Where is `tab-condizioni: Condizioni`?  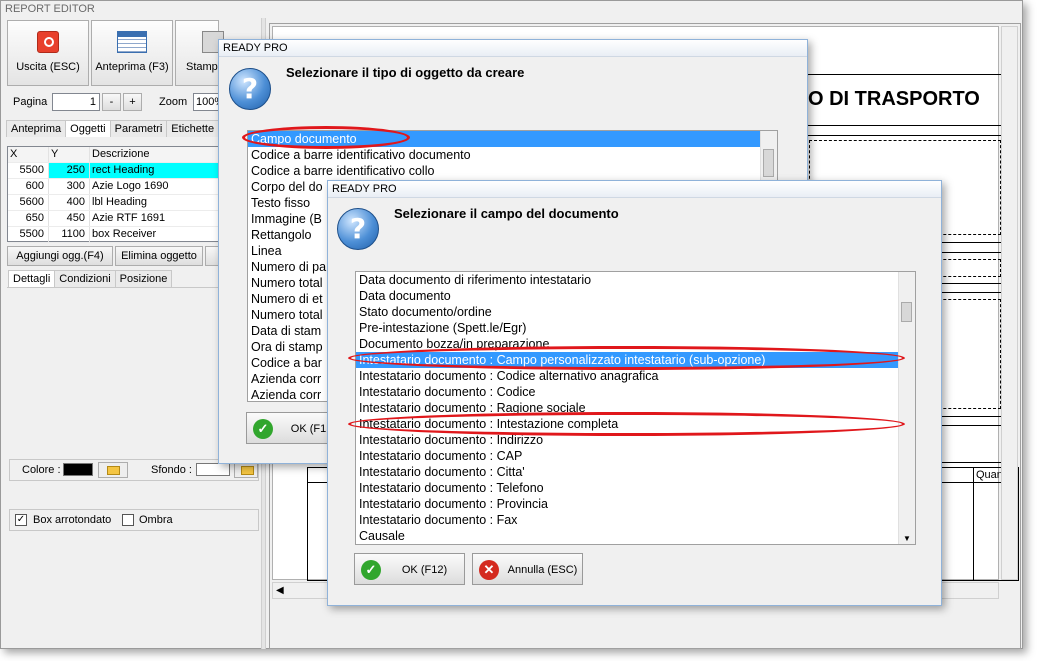
tab-condizioni: Condizioni is located at coordinates (85, 278).